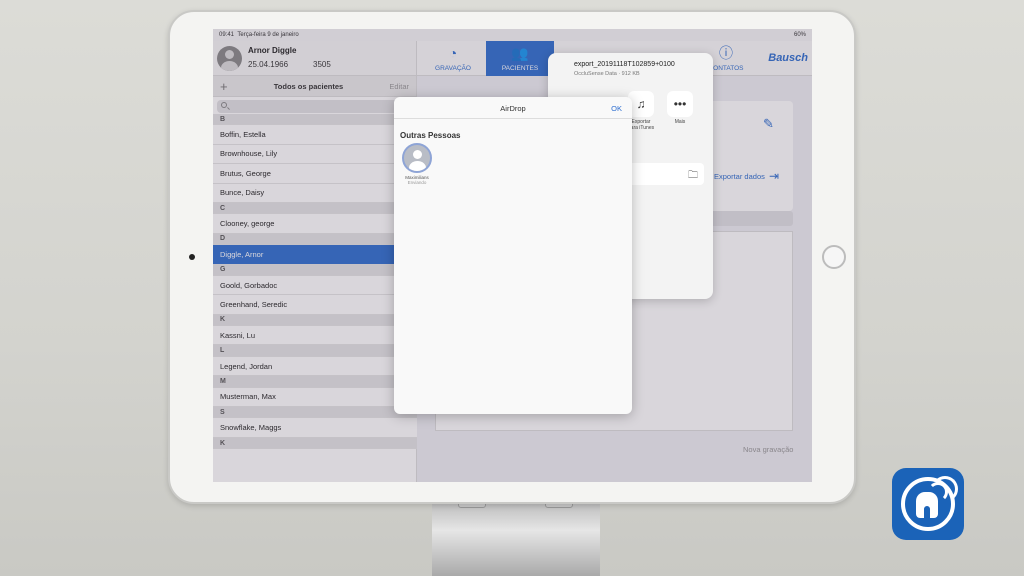 This screenshot has height=576, width=1024. I want to click on share-more-label: Mais, so click(680, 122).